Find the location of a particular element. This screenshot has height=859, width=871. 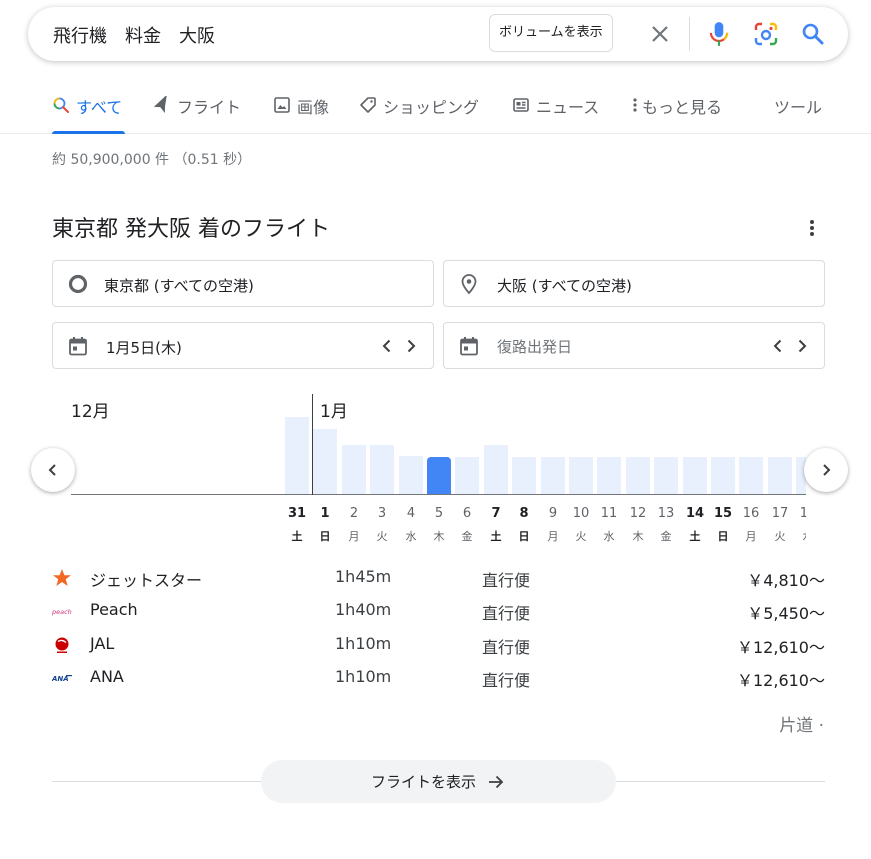

tab-shopping: ショッピング is located at coordinates (419, 114).